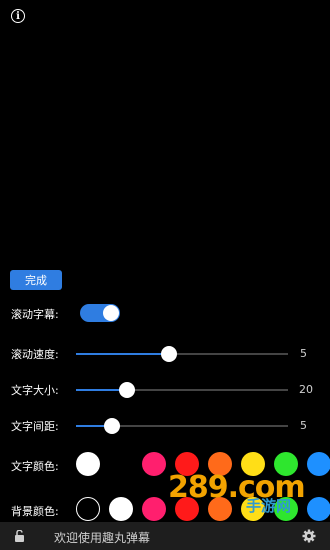 The height and width of the screenshot is (550, 330). I want to click on done-button: 完成, so click(36, 280).